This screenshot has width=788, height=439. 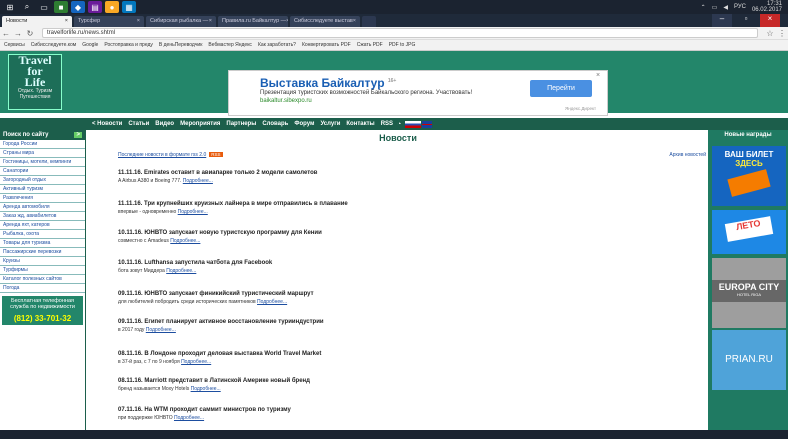 I want to click on reload-icon: ↻, so click(x=30, y=33).